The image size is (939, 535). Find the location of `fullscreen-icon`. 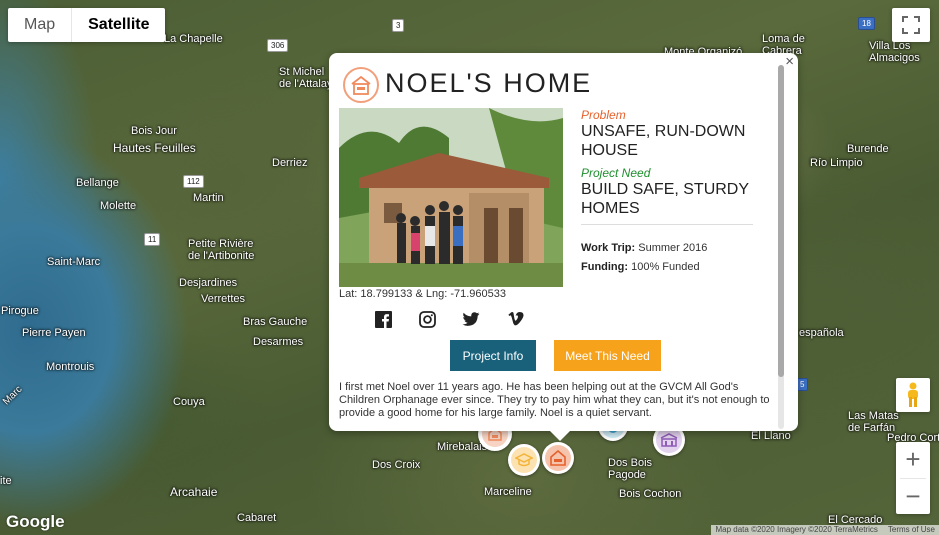

fullscreen-icon is located at coordinates (911, 25).